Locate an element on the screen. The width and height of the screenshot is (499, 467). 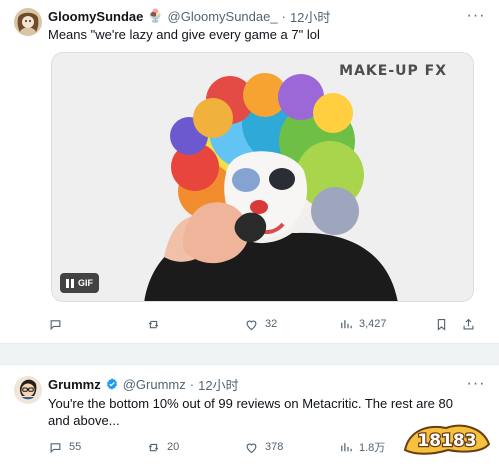
retweet-button: 20 is located at coordinates (162, 447).